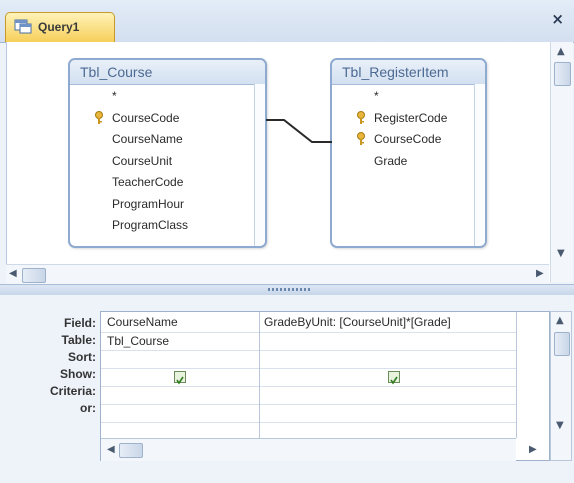 The height and width of the screenshot is (483, 574). What do you see at coordinates (289, 289) in the screenshot?
I see `splitter-grip-icon` at bounding box center [289, 289].